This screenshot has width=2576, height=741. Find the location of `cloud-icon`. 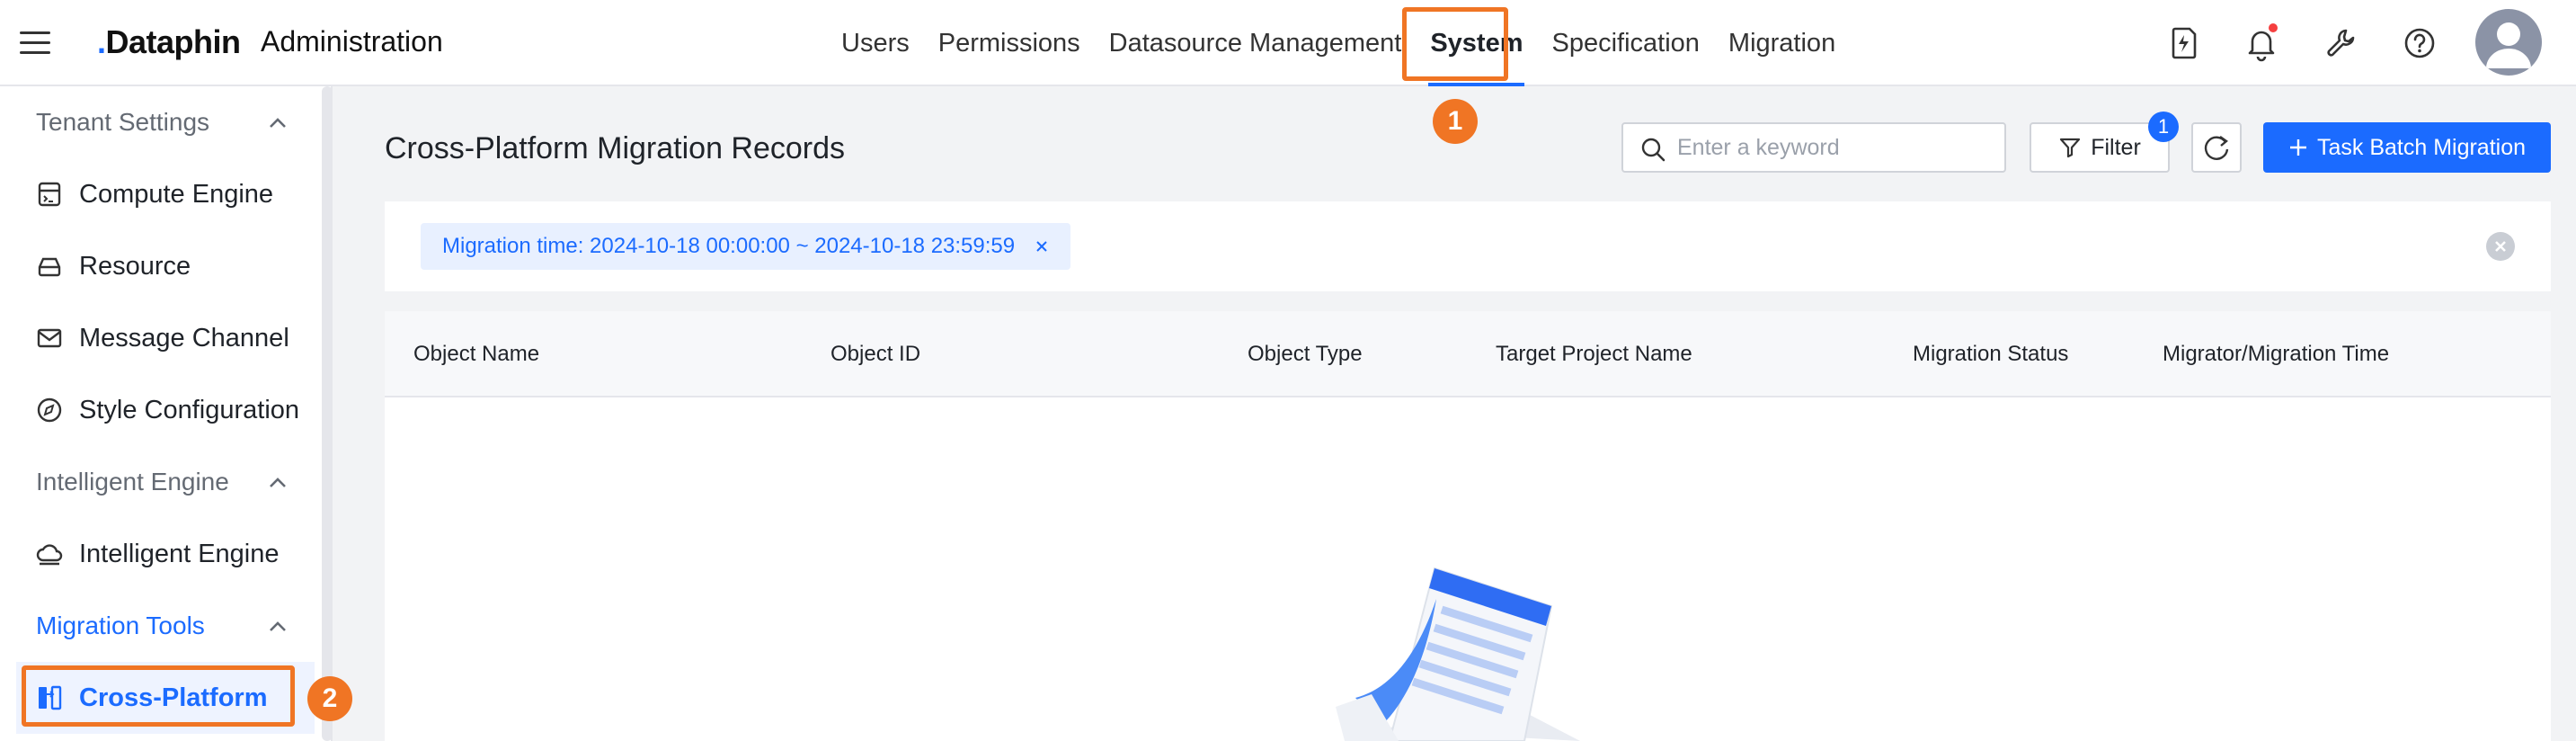

cloud-icon is located at coordinates (49, 555).